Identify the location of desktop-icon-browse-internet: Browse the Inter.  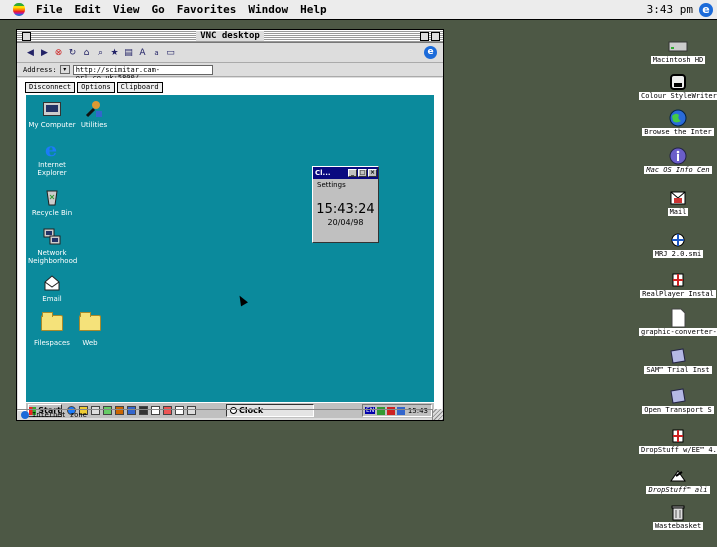
(678, 128).